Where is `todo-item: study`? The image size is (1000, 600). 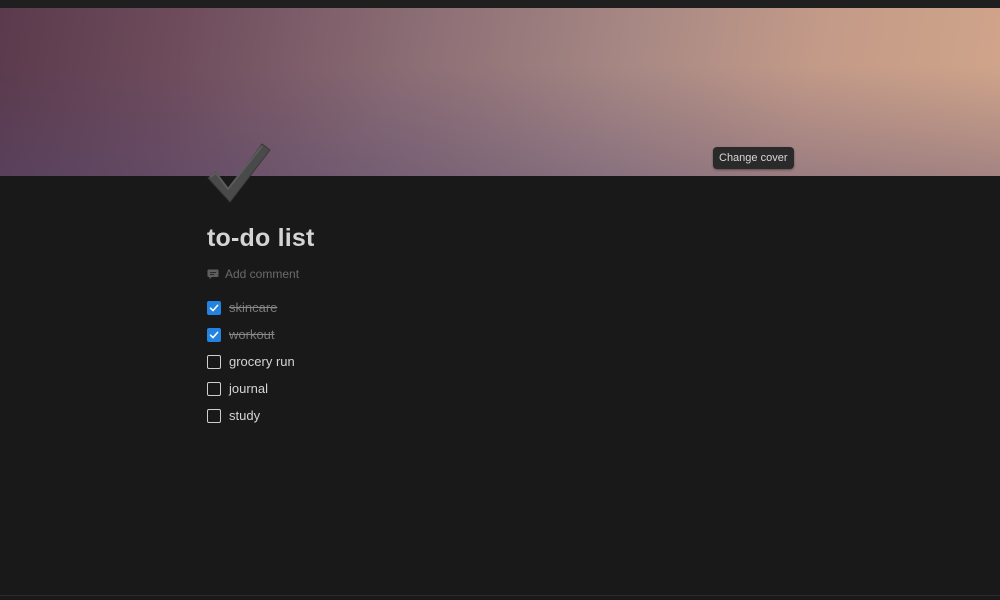 todo-item: study is located at coordinates (251, 415).